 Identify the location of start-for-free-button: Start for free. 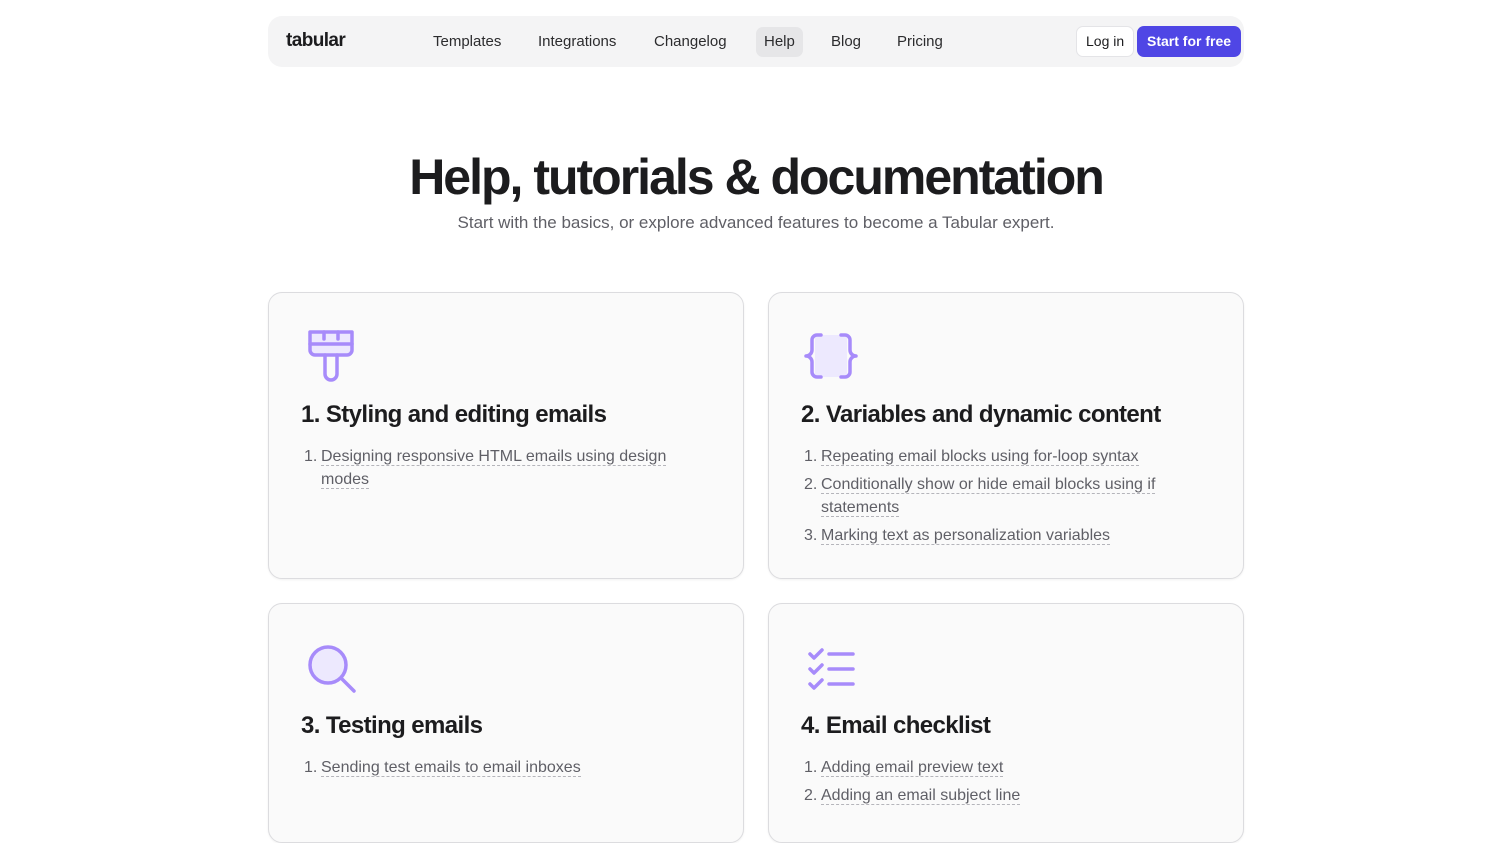
(1189, 41).